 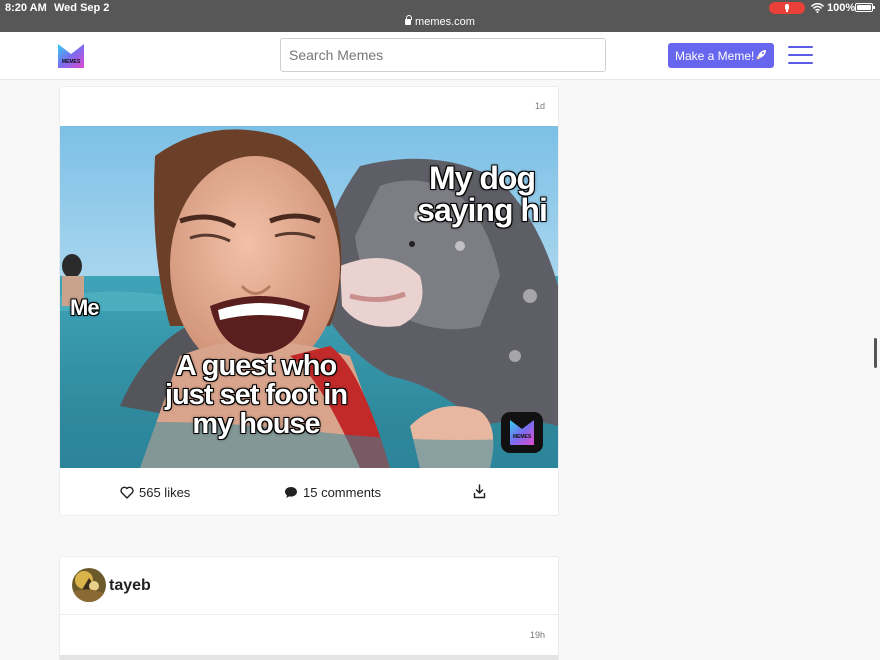 I want to click on meme-post-card: tayeb 19h, so click(x=309, y=608).